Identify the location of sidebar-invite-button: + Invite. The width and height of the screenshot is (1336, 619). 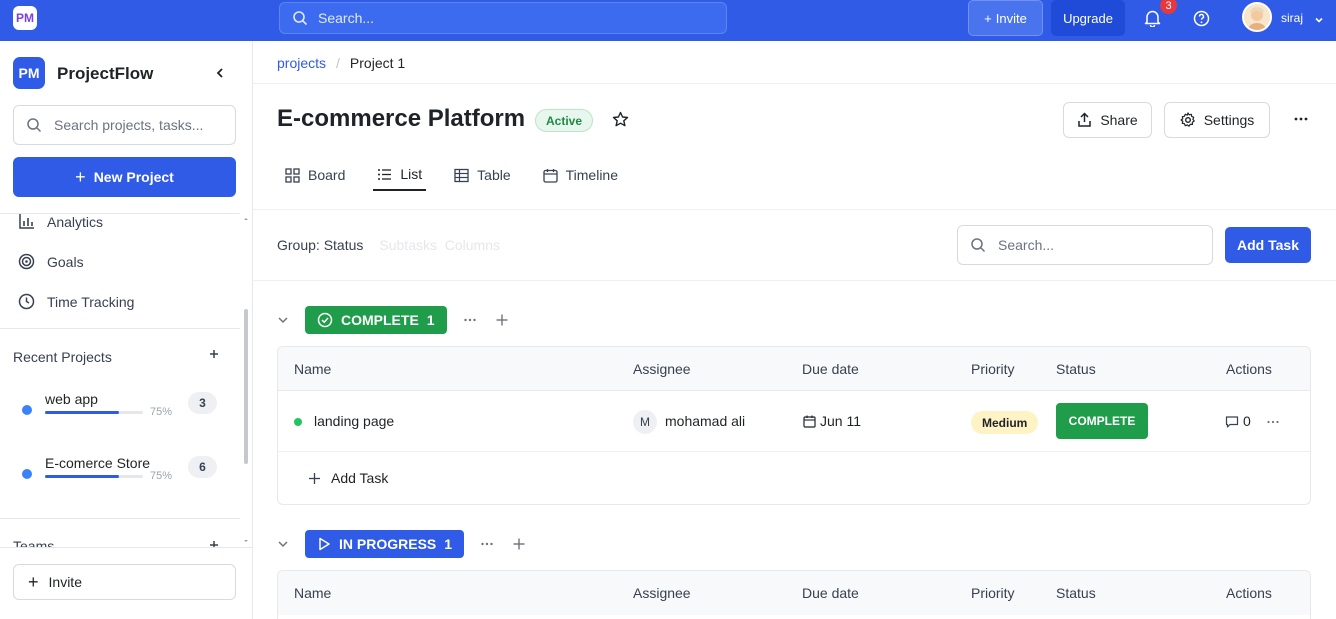
(124, 582).